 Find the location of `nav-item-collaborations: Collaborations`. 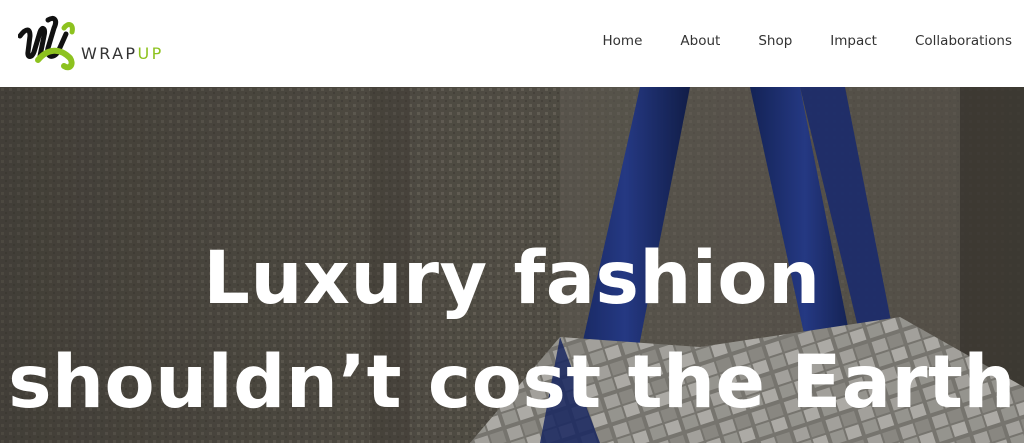

nav-item-collaborations: Collaborations is located at coordinates (963, 41).